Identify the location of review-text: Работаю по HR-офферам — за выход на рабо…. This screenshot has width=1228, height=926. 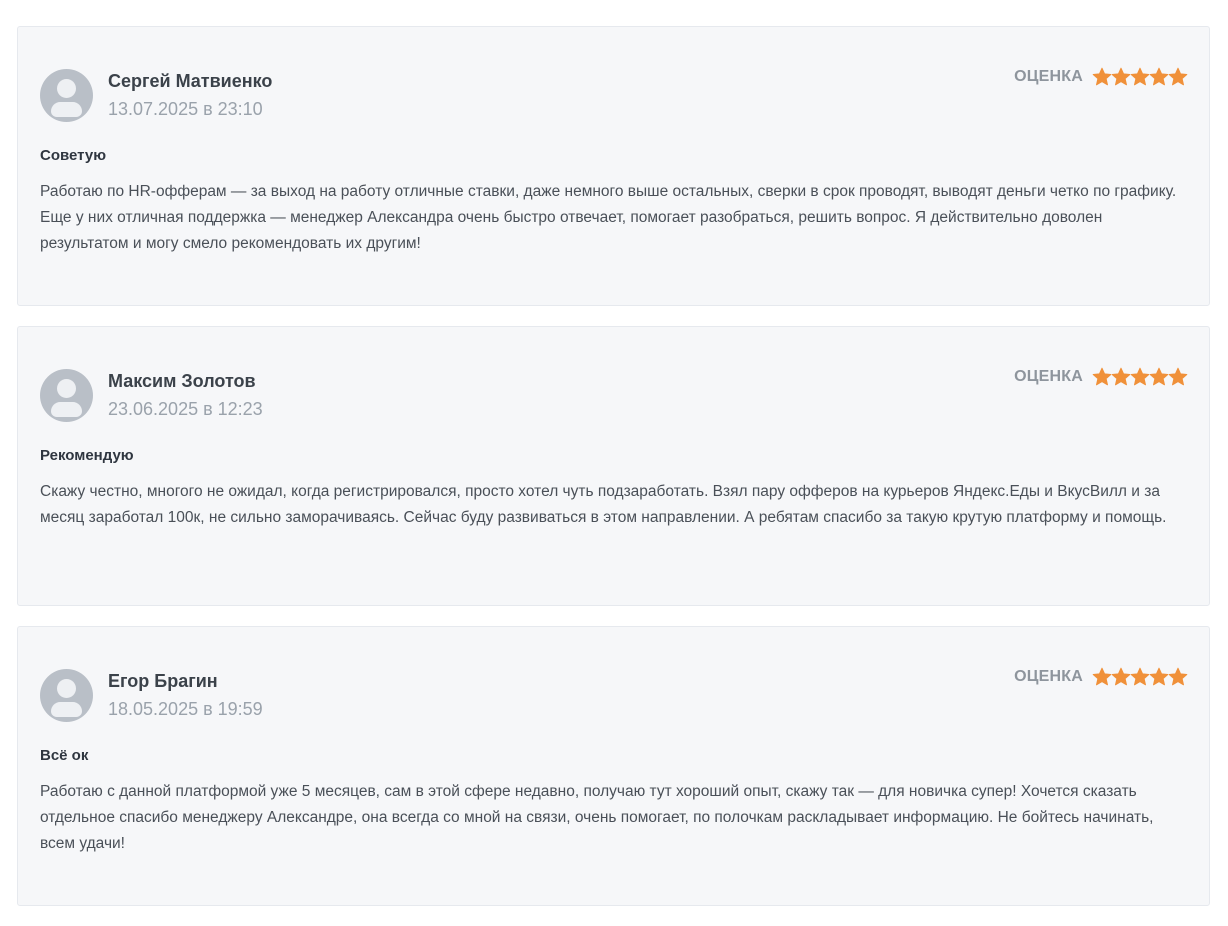
(608, 217).